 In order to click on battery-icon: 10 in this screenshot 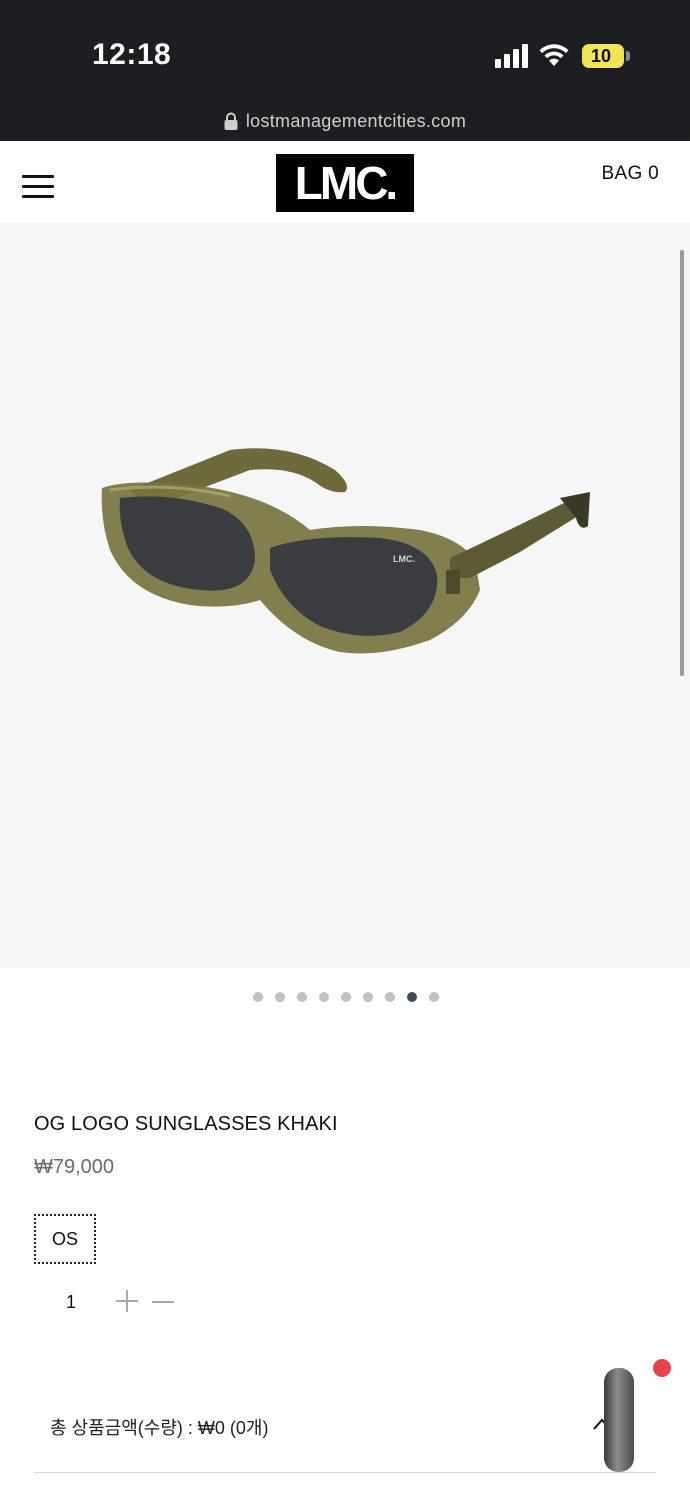, I will do `click(603, 56)`.